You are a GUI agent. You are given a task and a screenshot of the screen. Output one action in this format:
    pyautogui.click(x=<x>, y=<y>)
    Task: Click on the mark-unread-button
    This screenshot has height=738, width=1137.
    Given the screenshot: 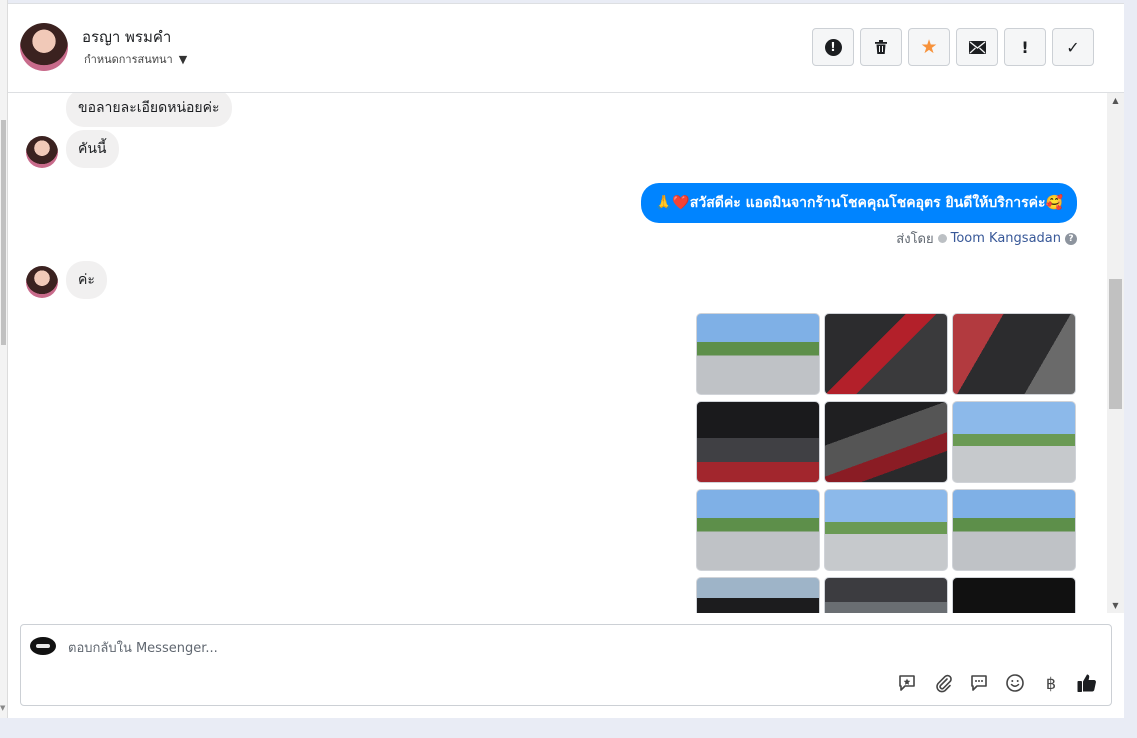 What is the action you would take?
    pyautogui.click(x=977, y=47)
    